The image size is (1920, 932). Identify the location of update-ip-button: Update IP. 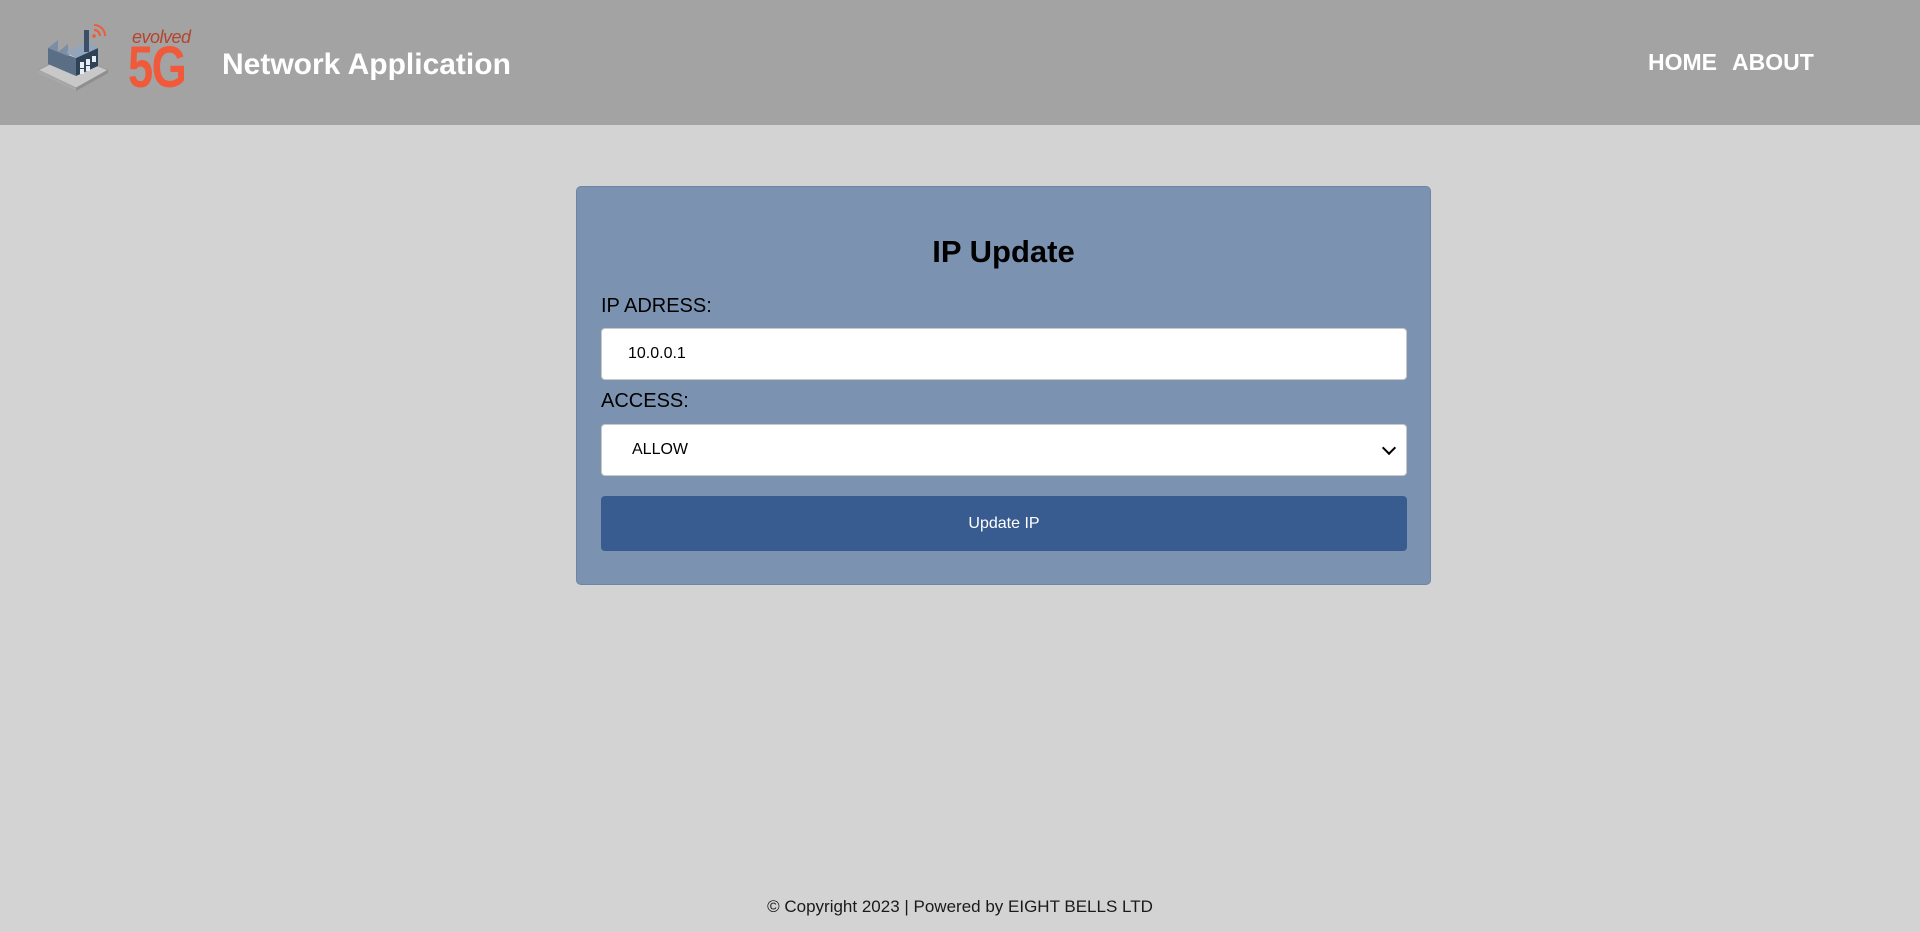
(1004, 523).